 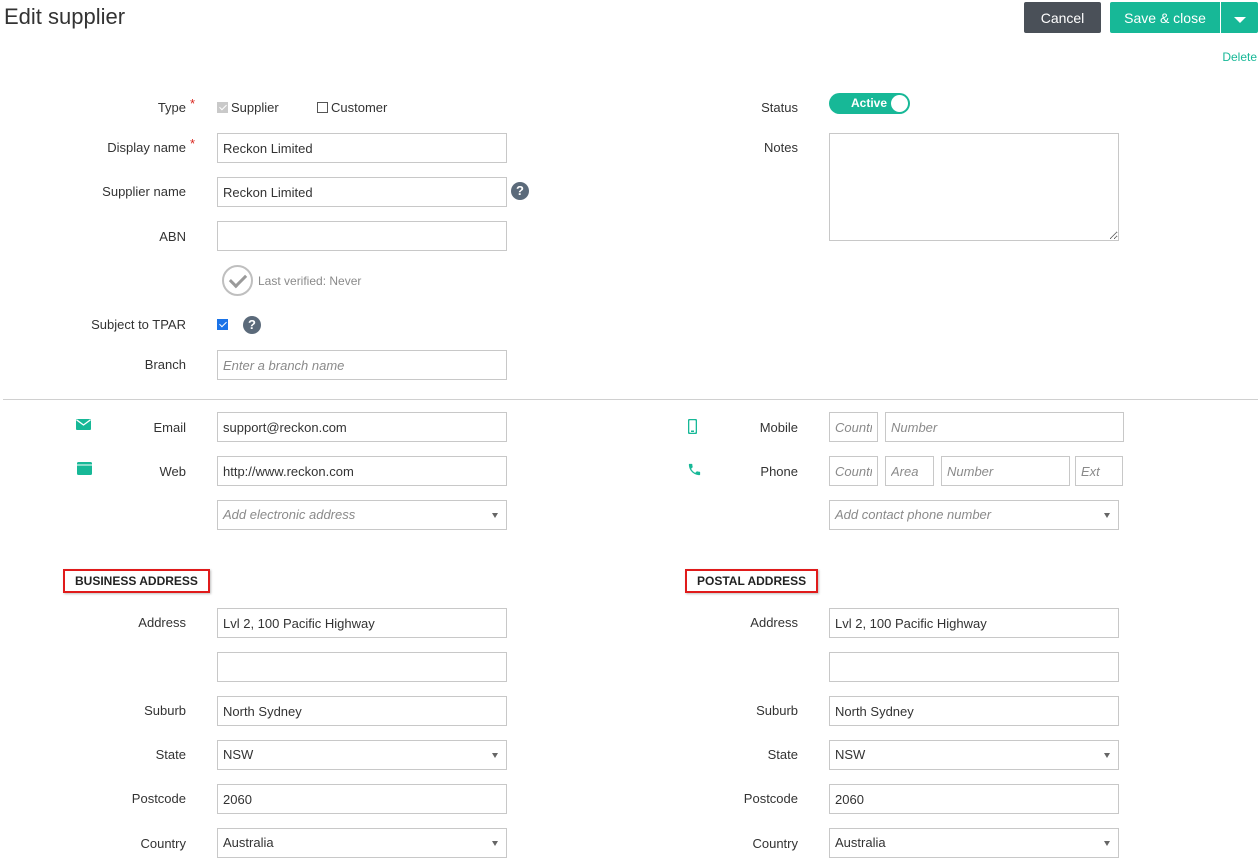 I want to click on mobile-phone-icon, so click(x=692, y=426).